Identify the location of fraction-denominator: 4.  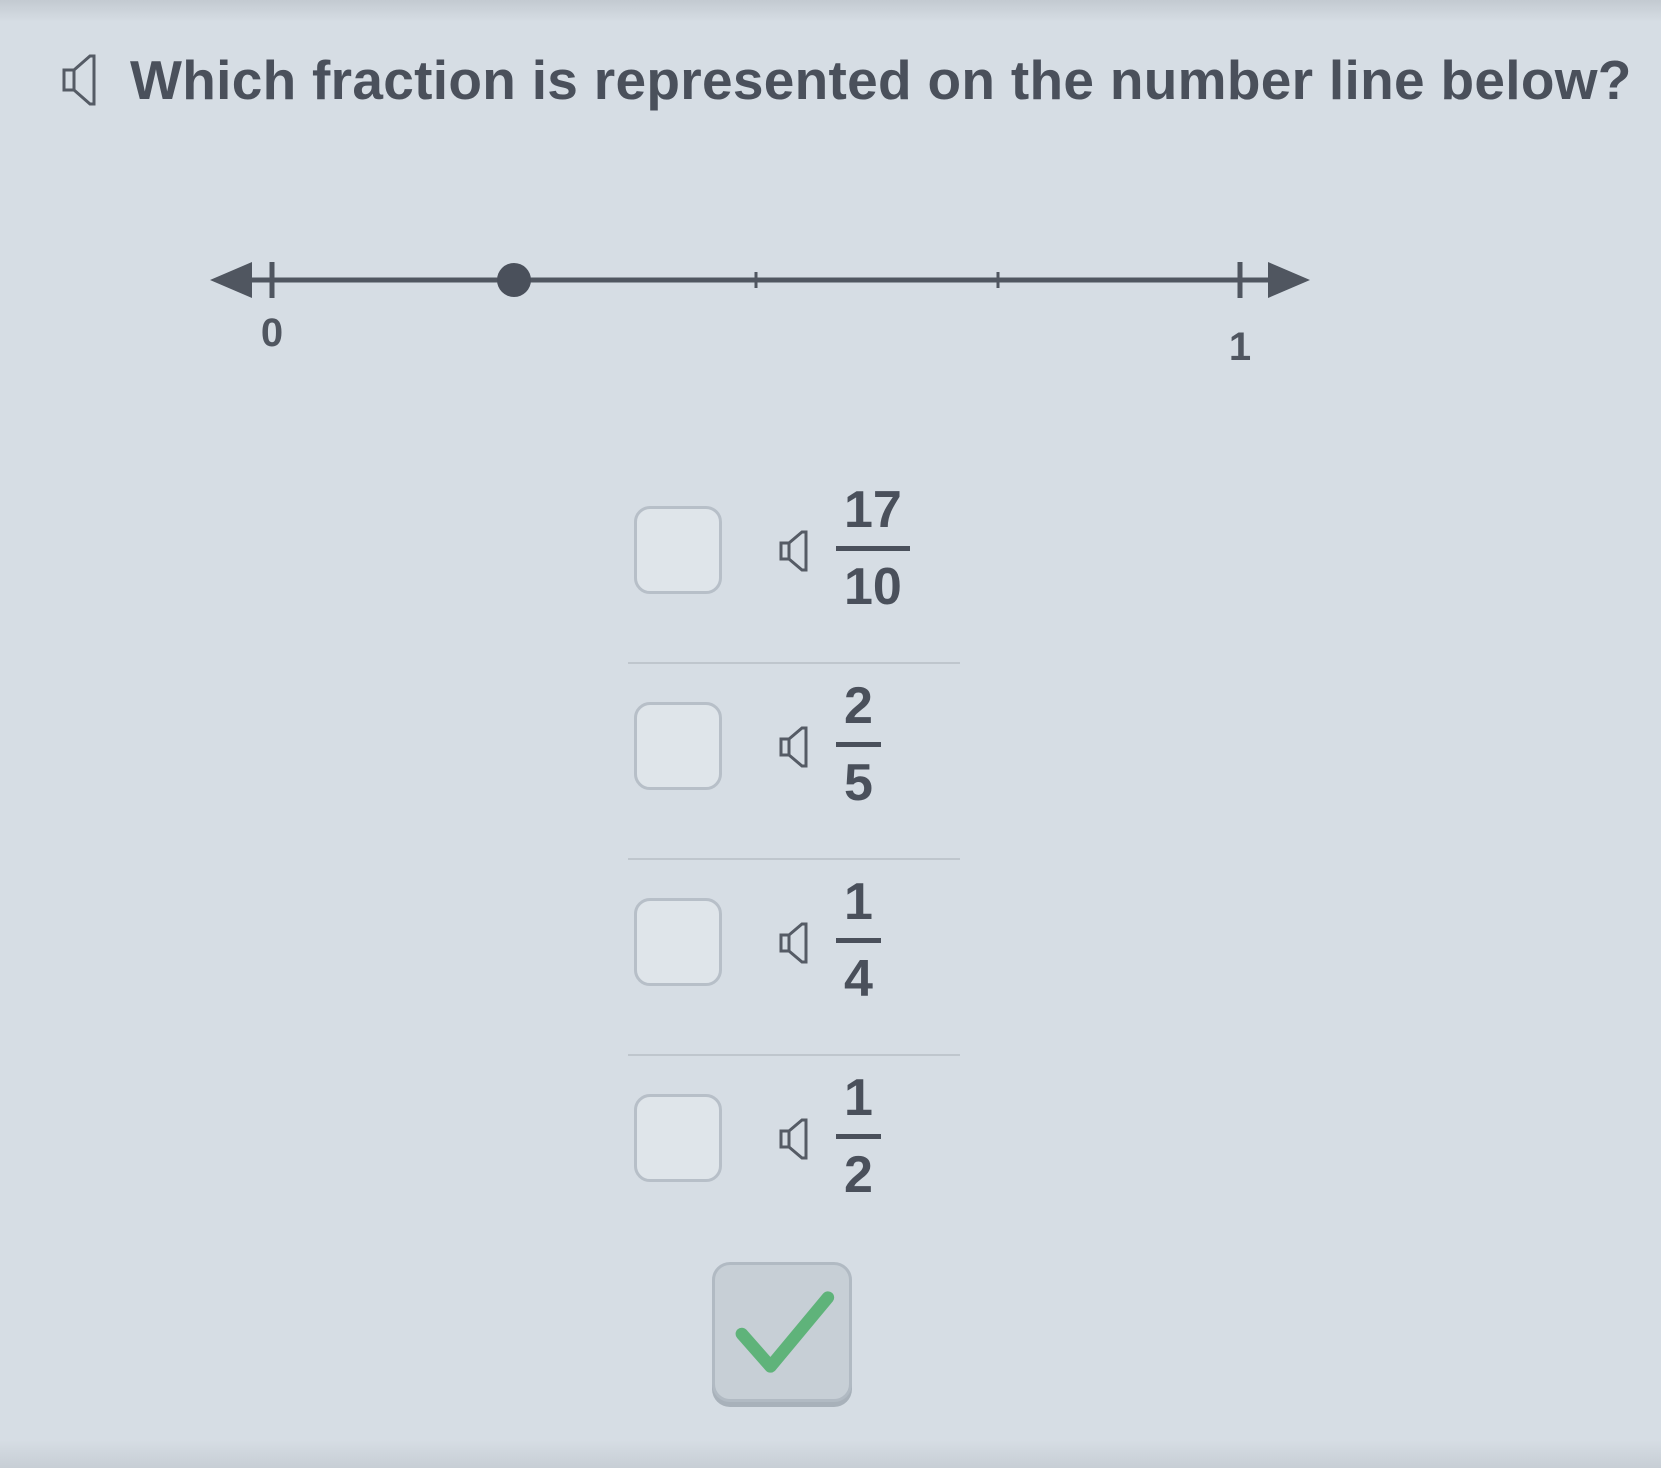
(858, 979).